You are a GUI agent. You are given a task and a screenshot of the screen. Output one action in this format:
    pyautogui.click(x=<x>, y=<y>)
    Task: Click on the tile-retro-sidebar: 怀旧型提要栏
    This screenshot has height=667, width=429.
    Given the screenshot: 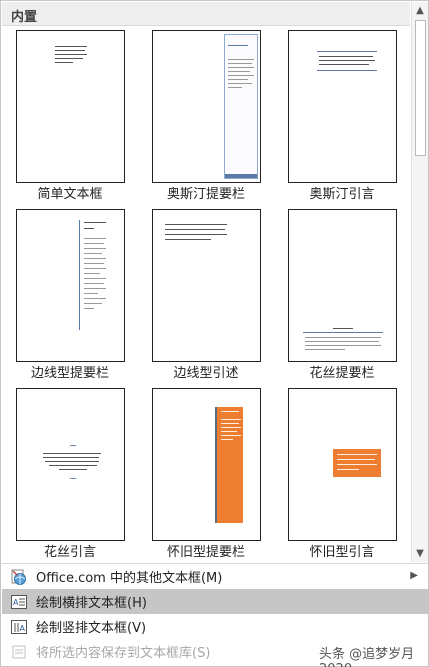 What is the action you would take?
    pyautogui.click(x=206, y=473)
    